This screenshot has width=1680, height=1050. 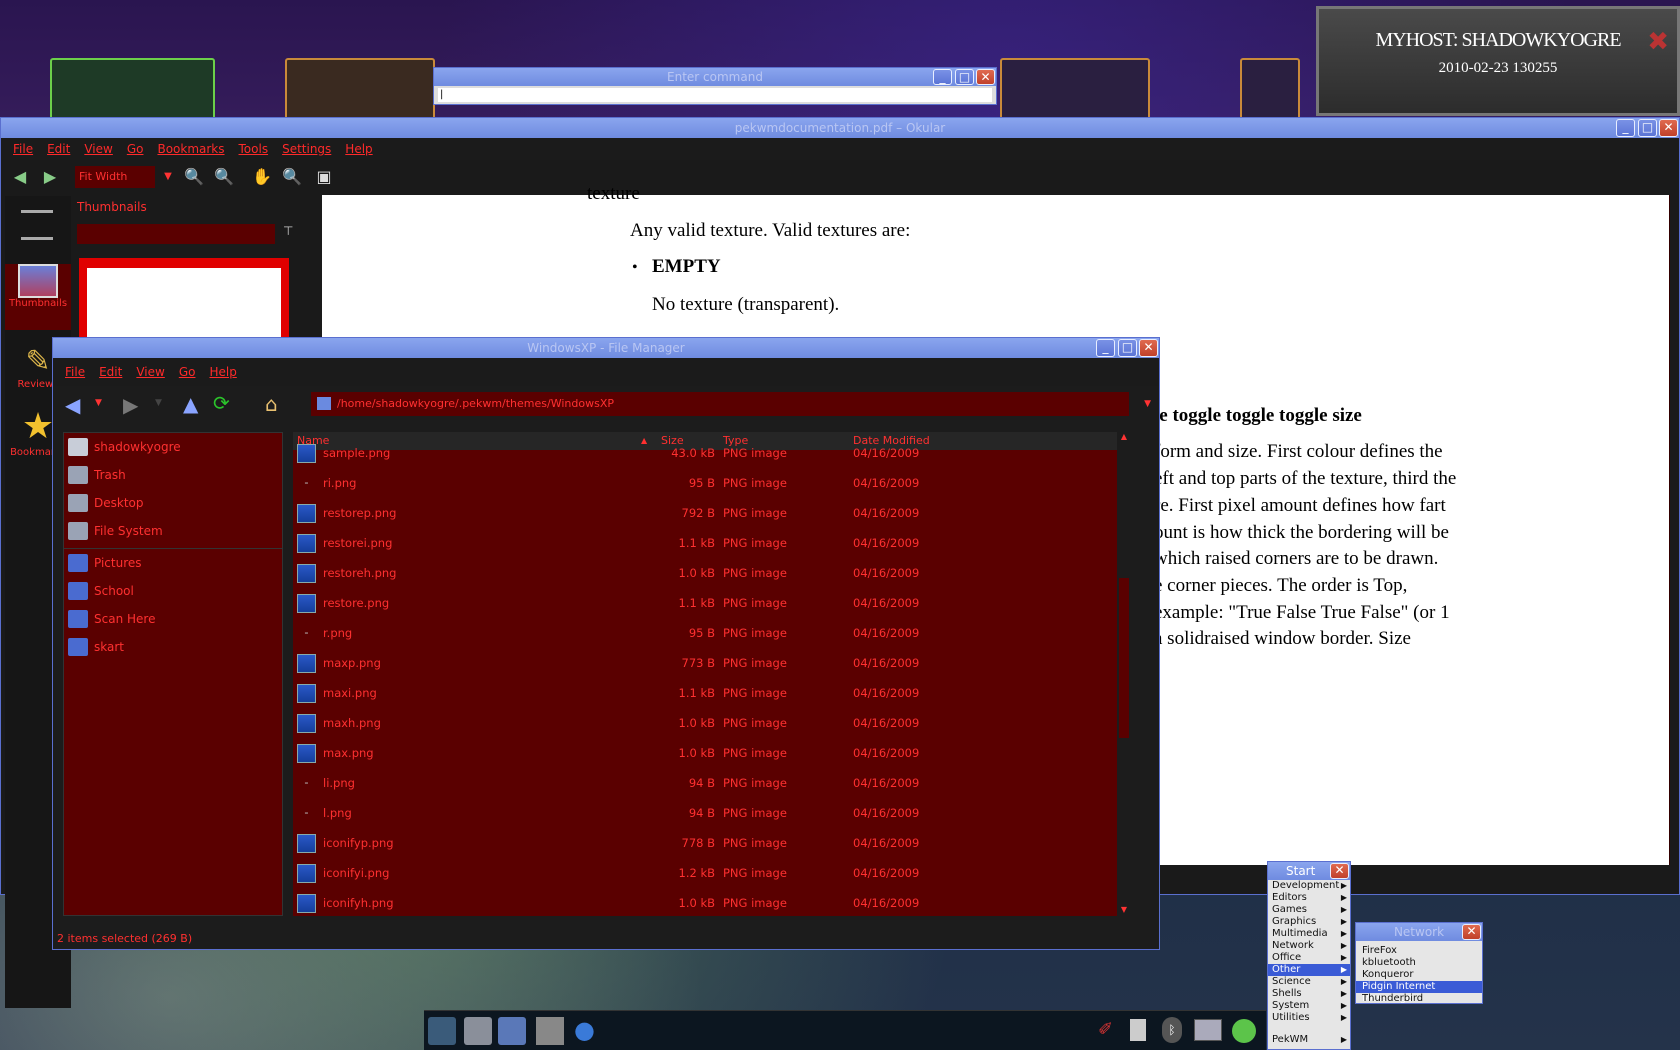 What do you see at coordinates (550, 1031) in the screenshot?
I see `blank-launcher-icon` at bounding box center [550, 1031].